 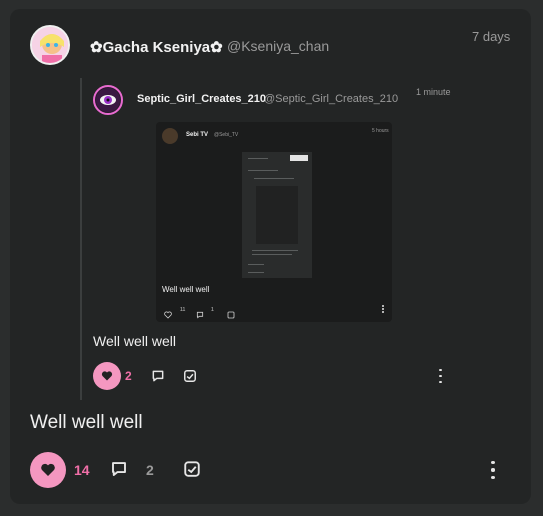 What do you see at coordinates (491, 36) in the screenshot?
I see `post-time: 7 days` at bounding box center [491, 36].